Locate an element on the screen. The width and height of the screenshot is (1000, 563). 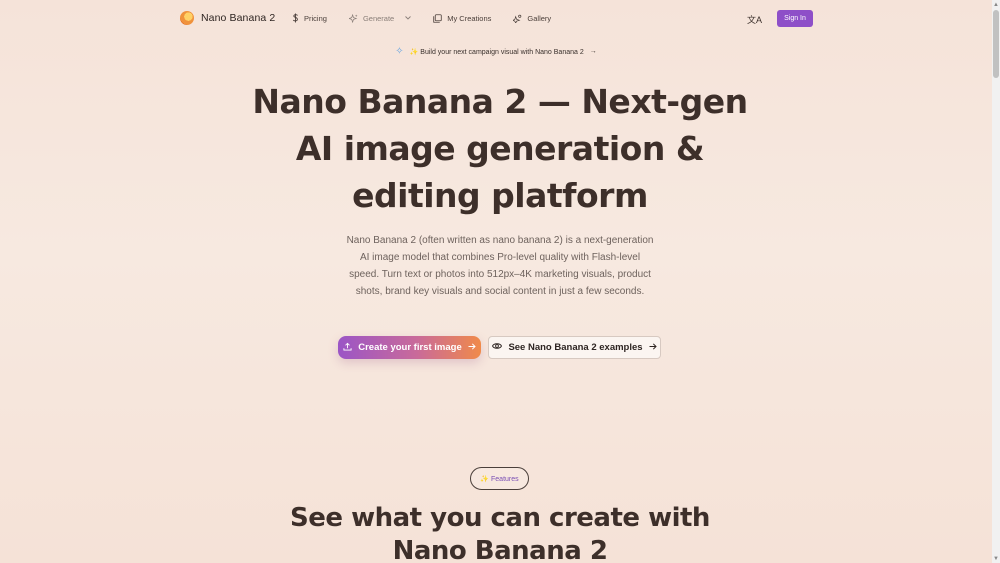
nav-pricing-label: Pricing is located at coordinates (315, 18).